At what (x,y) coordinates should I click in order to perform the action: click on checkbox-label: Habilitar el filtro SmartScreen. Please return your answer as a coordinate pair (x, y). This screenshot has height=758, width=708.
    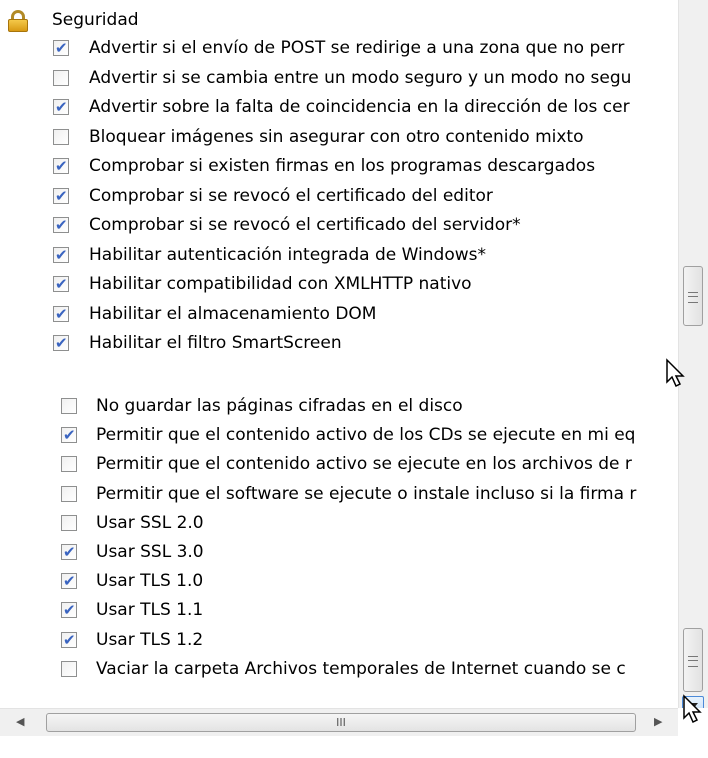
    Looking at the image, I should click on (215, 343).